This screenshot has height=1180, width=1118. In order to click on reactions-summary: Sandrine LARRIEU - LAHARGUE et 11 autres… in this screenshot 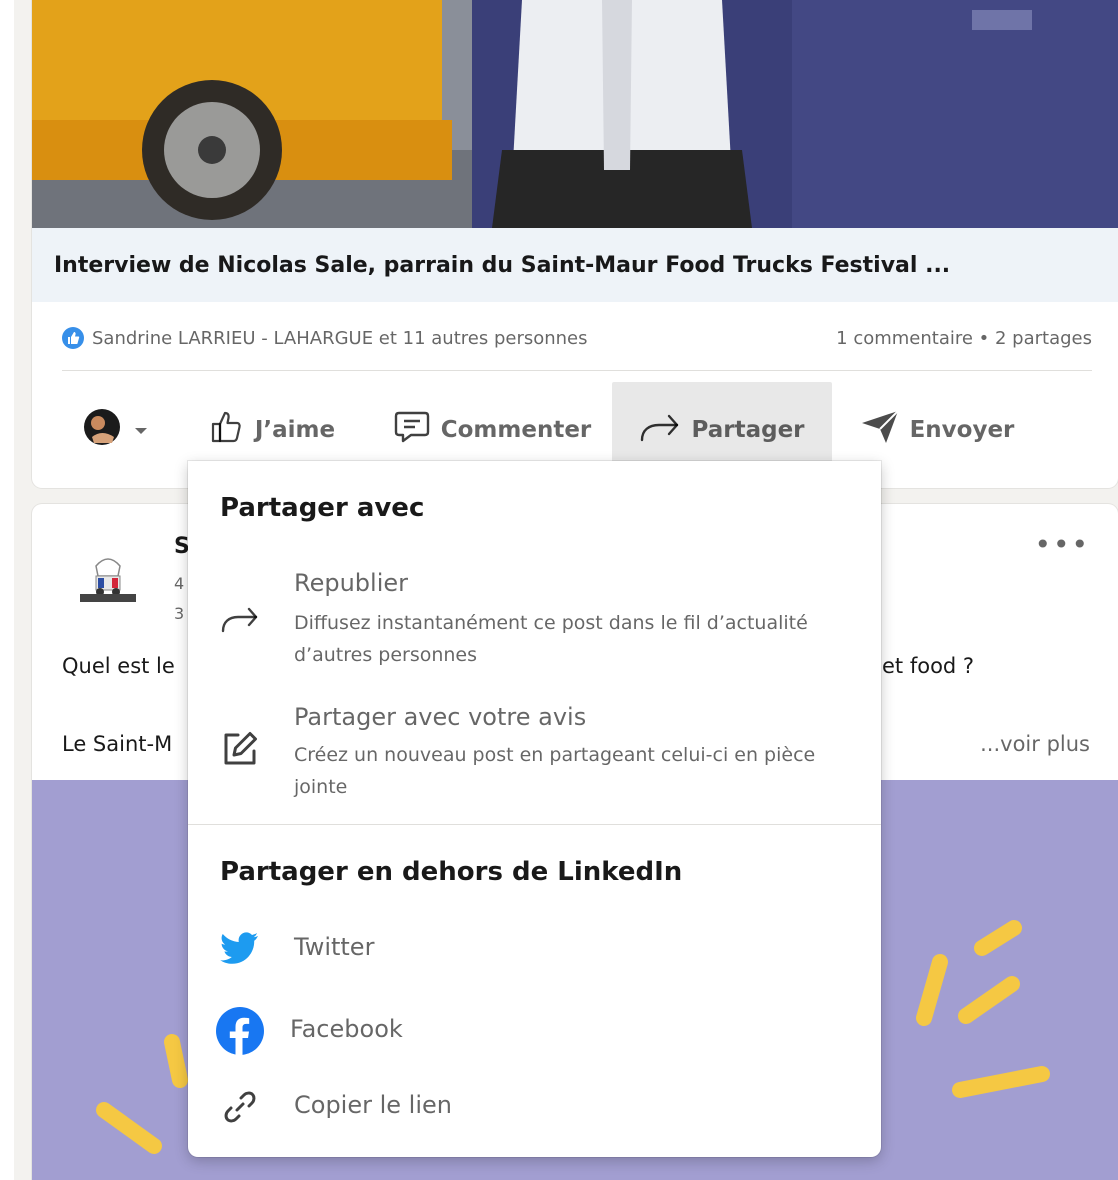, I will do `click(325, 338)`.